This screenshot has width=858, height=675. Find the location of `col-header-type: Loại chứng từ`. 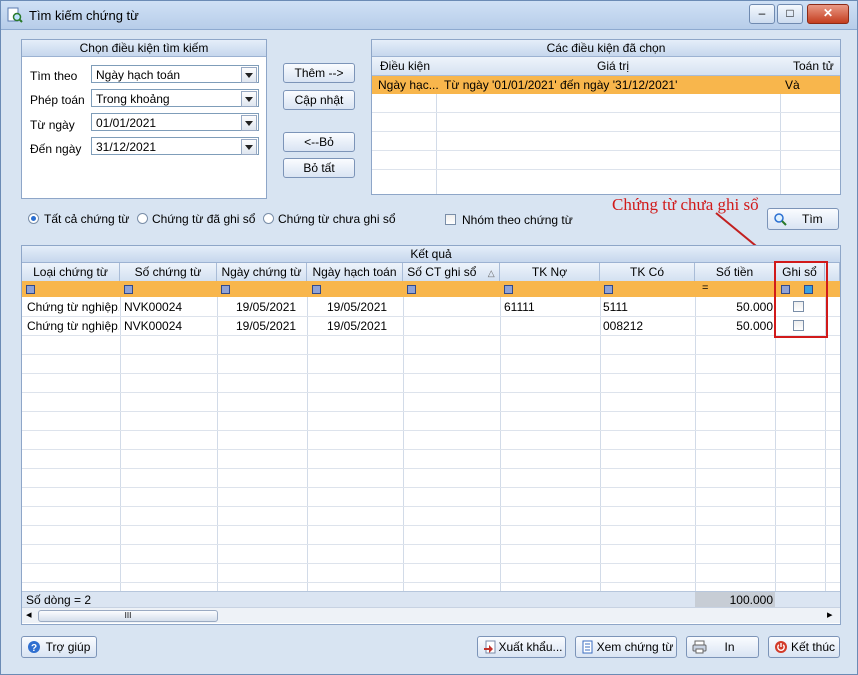

col-header-type: Loại chứng từ is located at coordinates (71, 272).